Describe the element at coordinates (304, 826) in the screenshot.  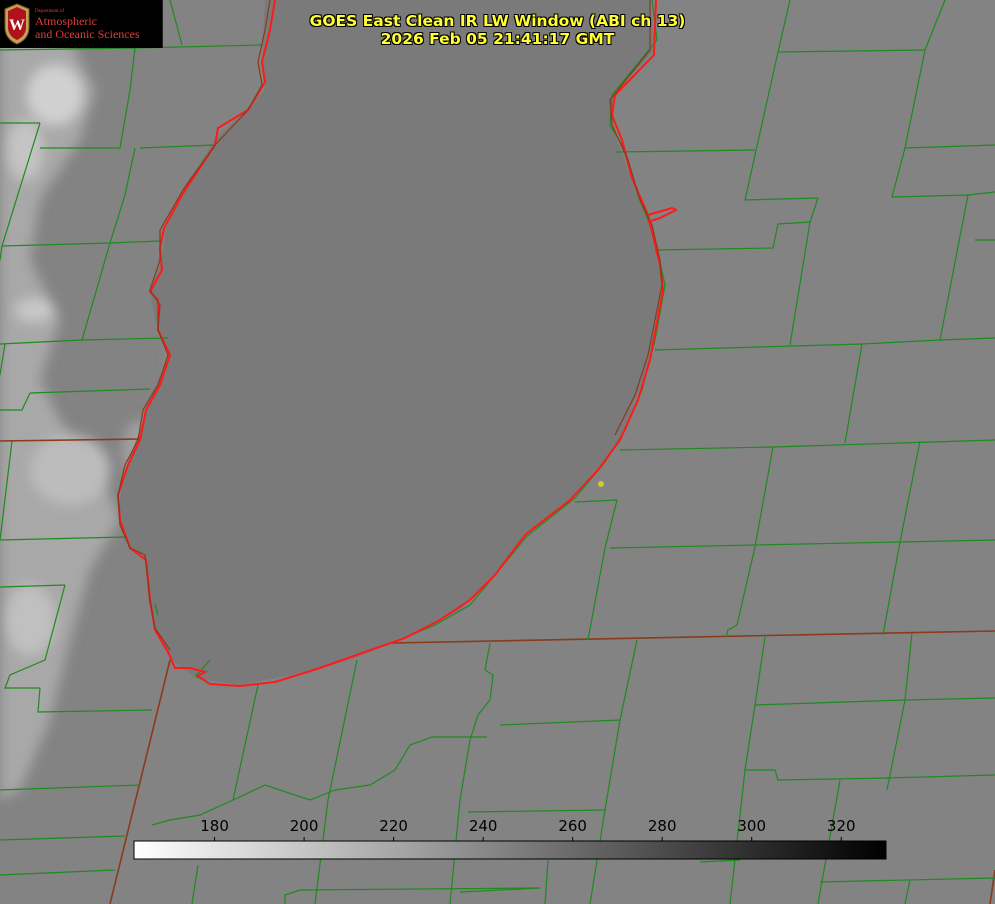
I see `colorbar-tick-label: 200` at that location.